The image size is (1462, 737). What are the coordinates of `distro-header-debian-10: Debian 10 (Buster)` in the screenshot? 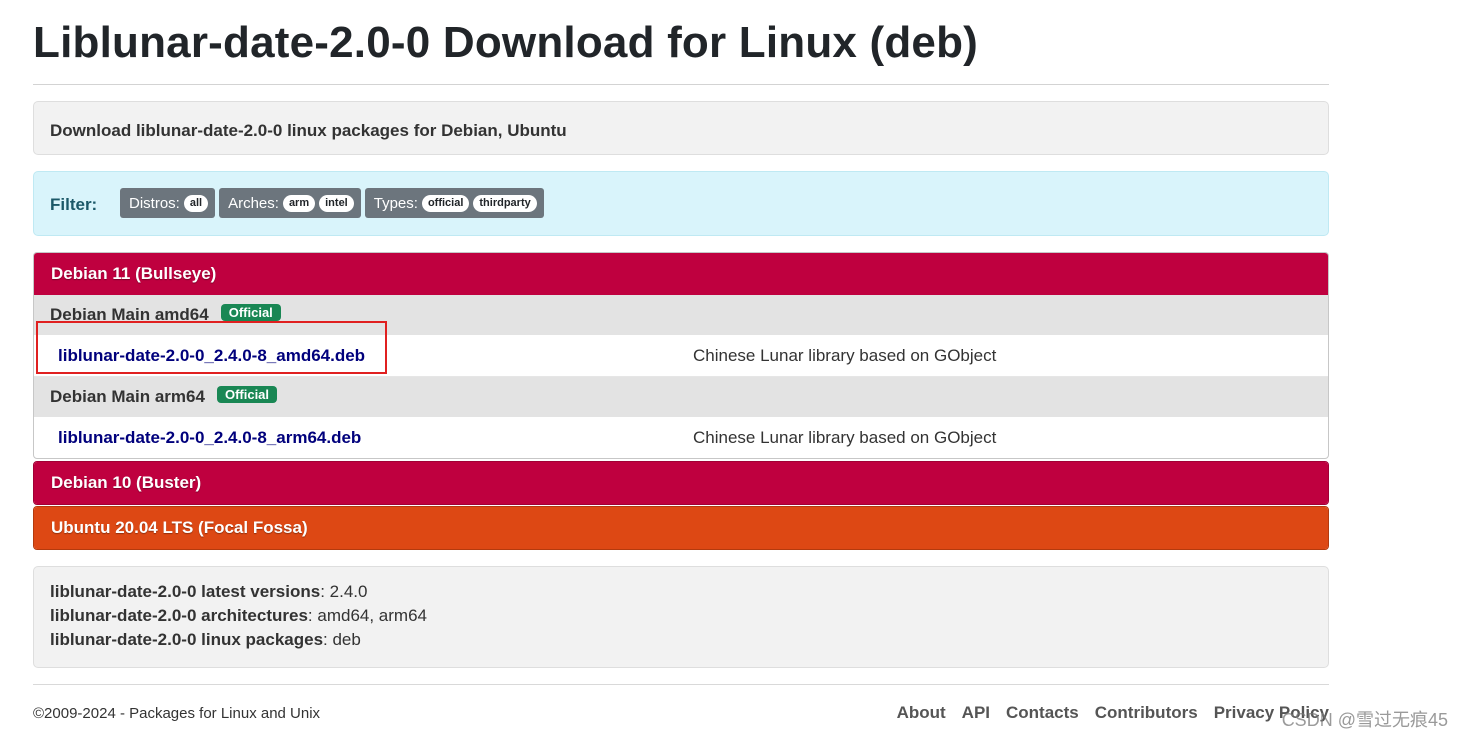 It's located at (681, 483).